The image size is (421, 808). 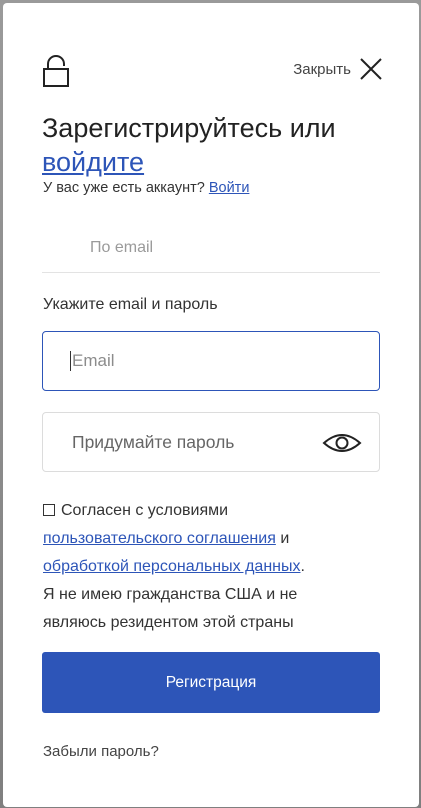 I want to click on personal-data-link: обработкой персональных данных, so click(x=172, y=566).